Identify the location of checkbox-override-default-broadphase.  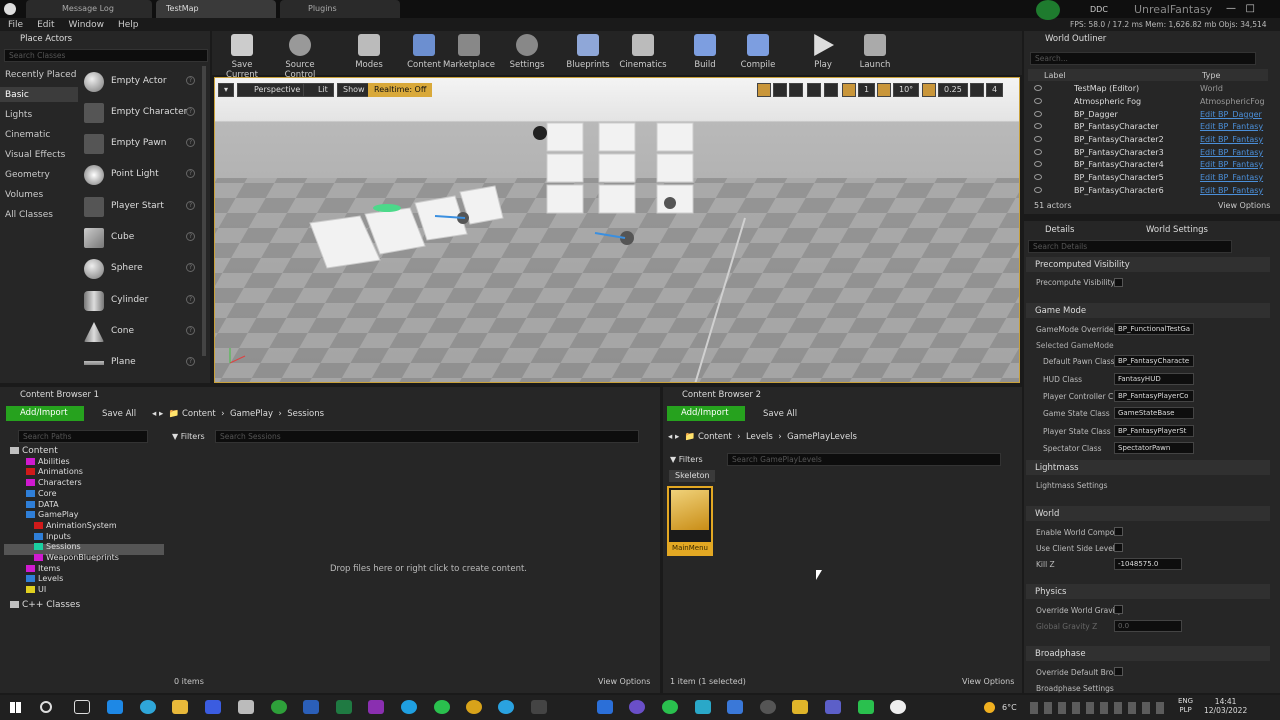
(1118, 671).